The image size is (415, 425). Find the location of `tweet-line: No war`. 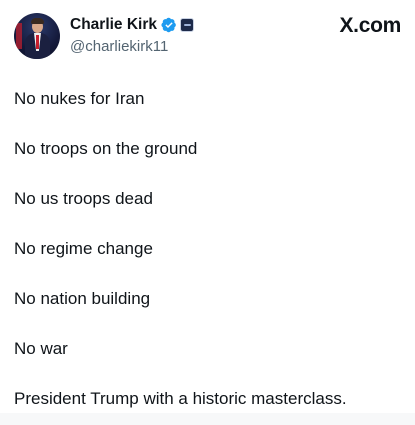

tweet-line: No war is located at coordinates (41, 348).